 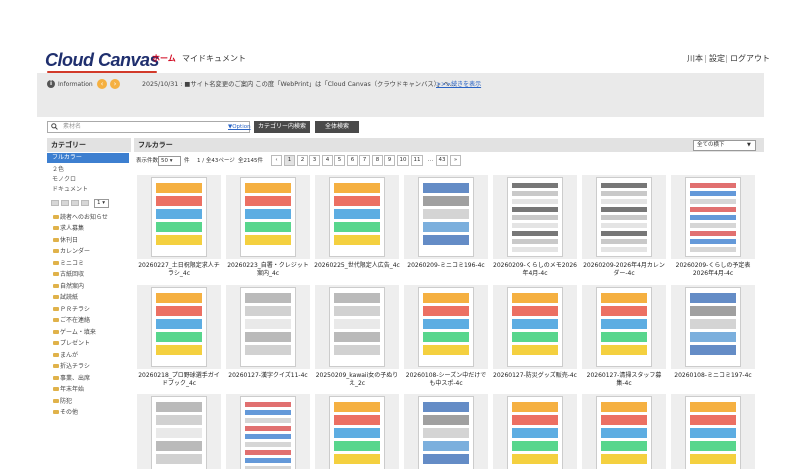 I want to click on category-search-button: カテゴリー内検索, so click(x=282, y=127).